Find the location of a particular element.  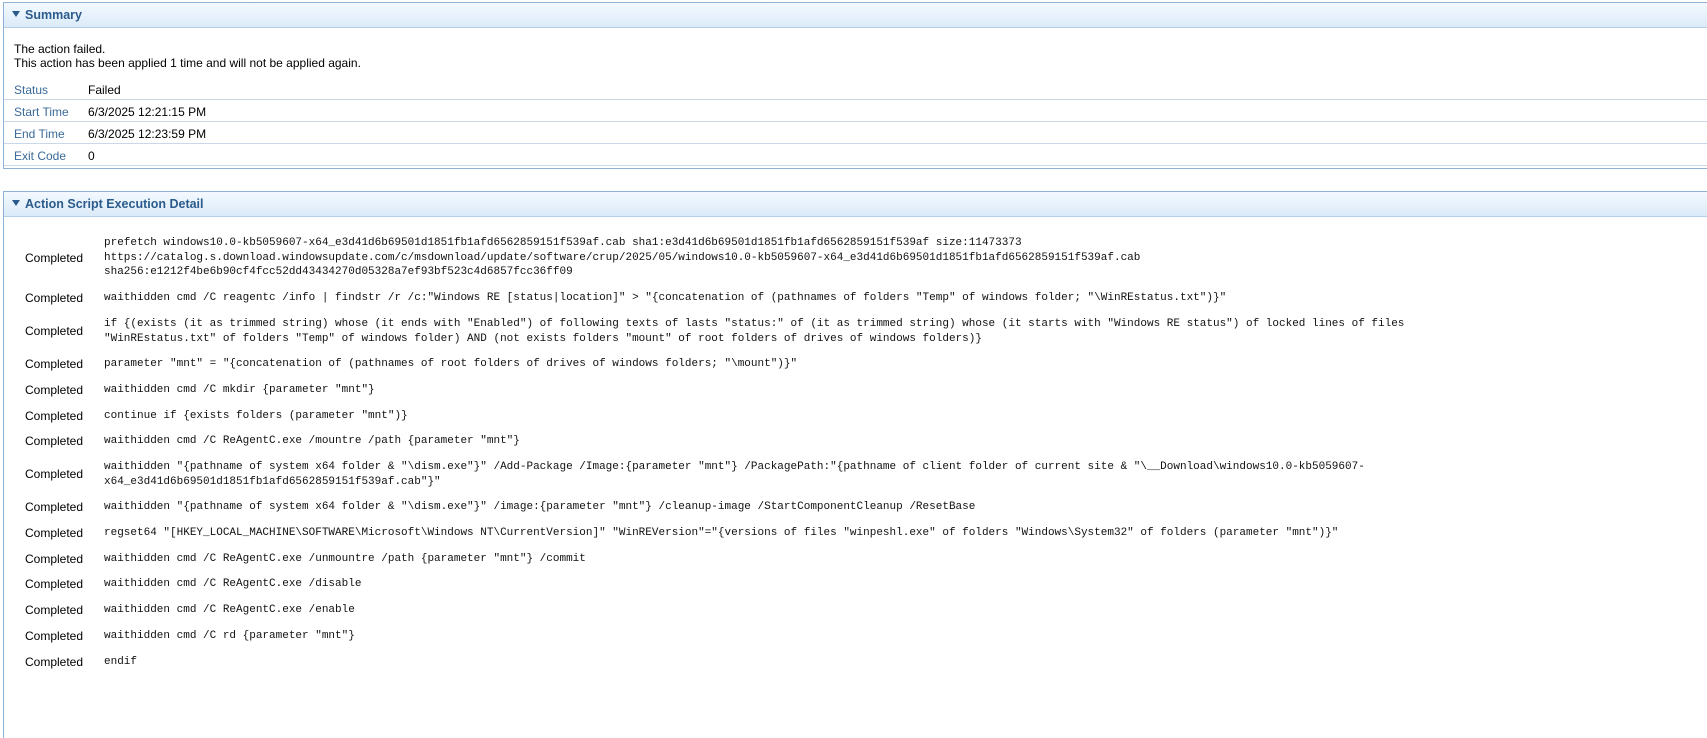

summary-header: Summary is located at coordinates (855, 15).